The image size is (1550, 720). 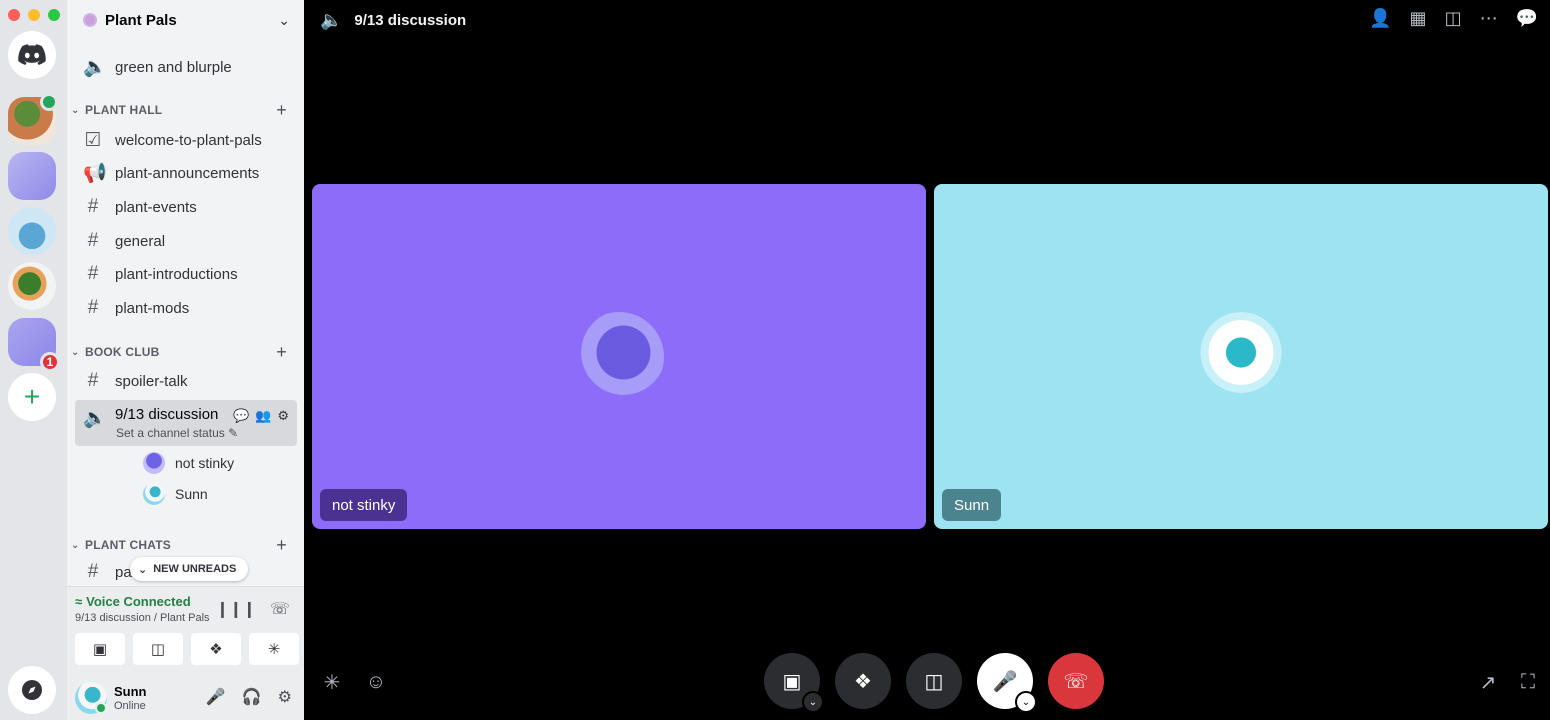 I want to click on guild-boost-icon, so click(x=90, y=20).